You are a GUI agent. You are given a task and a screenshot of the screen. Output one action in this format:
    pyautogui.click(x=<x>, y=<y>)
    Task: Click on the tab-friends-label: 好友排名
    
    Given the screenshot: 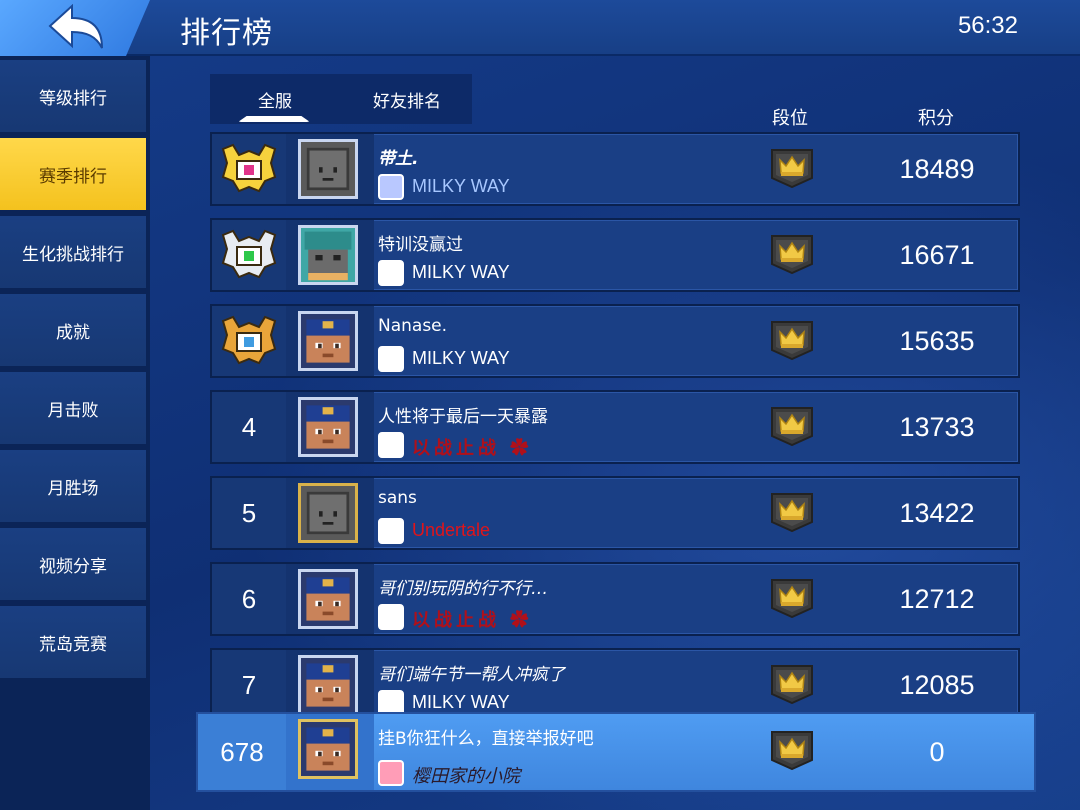 What is the action you would take?
    pyautogui.click(x=407, y=101)
    